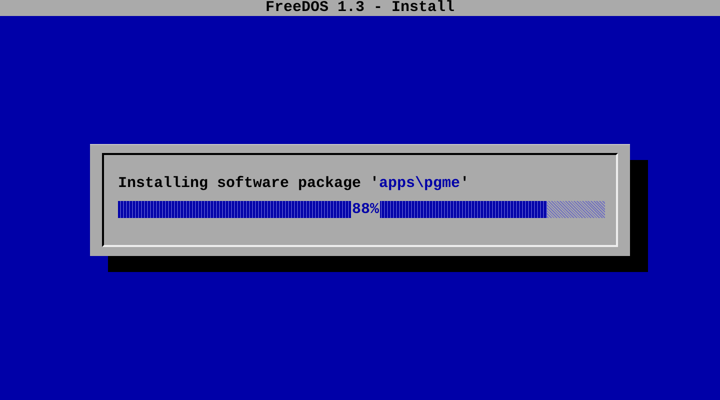  What do you see at coordinates (365, 209) in the screenshot?
I see `progress-percent: 88%` at bounding box center [365, 209].